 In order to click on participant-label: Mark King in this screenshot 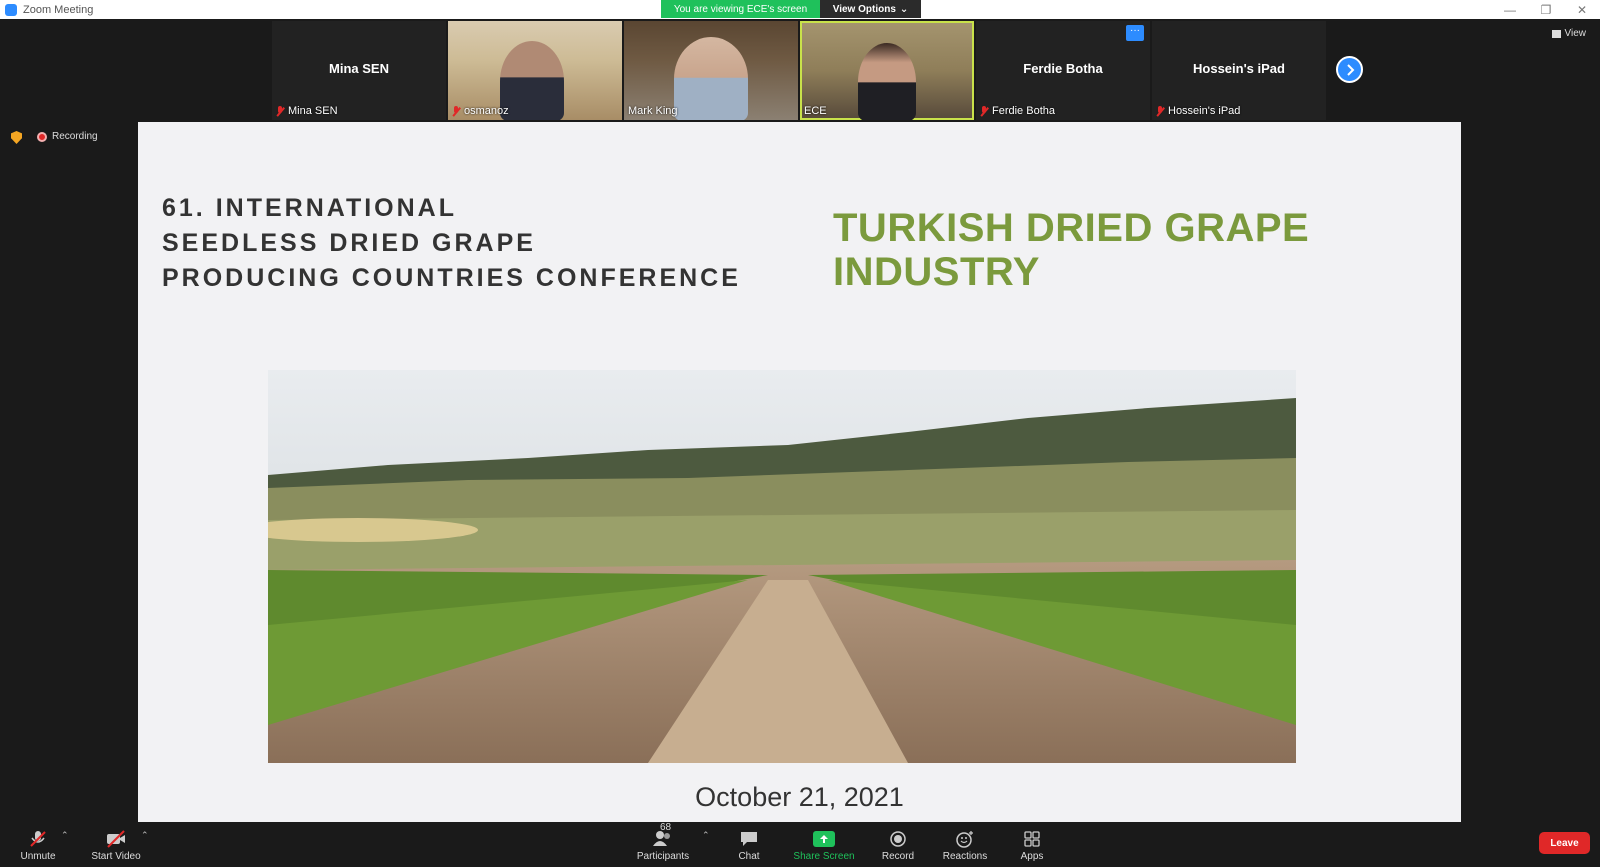, I will do `click(653, 111)`.